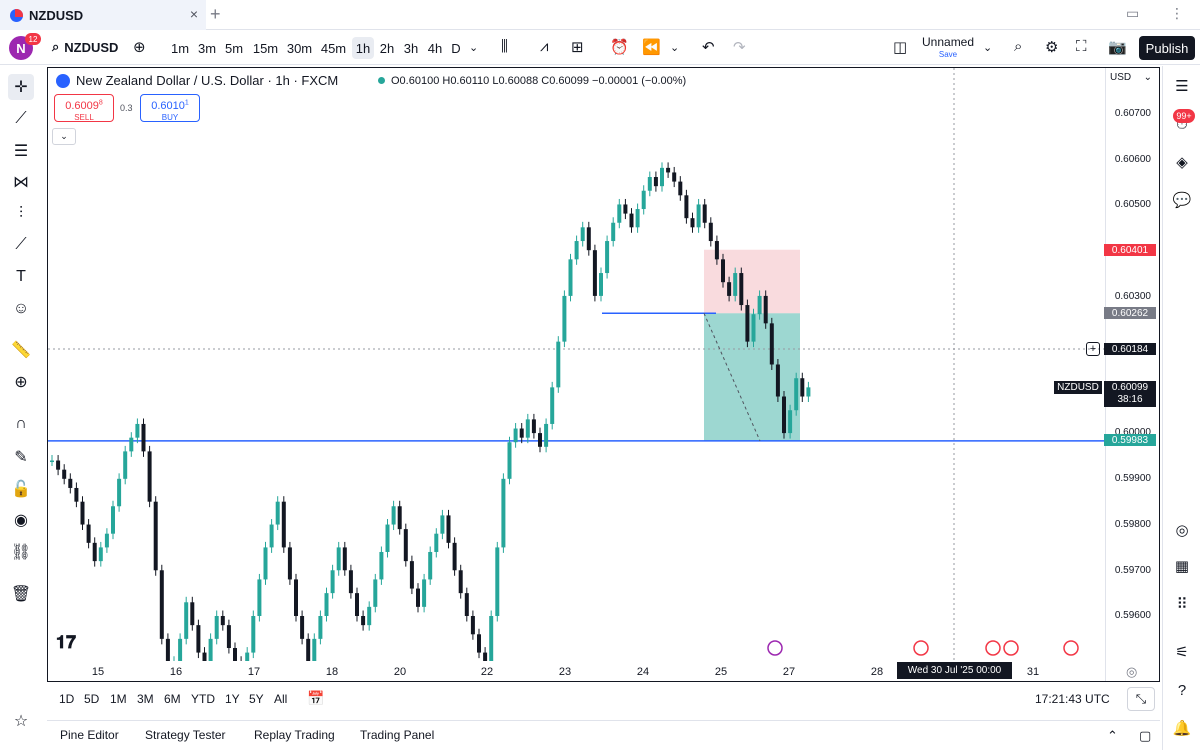 The height and width of the screenshot is (750, 1200). Describe the element at coordinates (145, 699) in the screenshot. I see `range-3m: 3M` at that location.